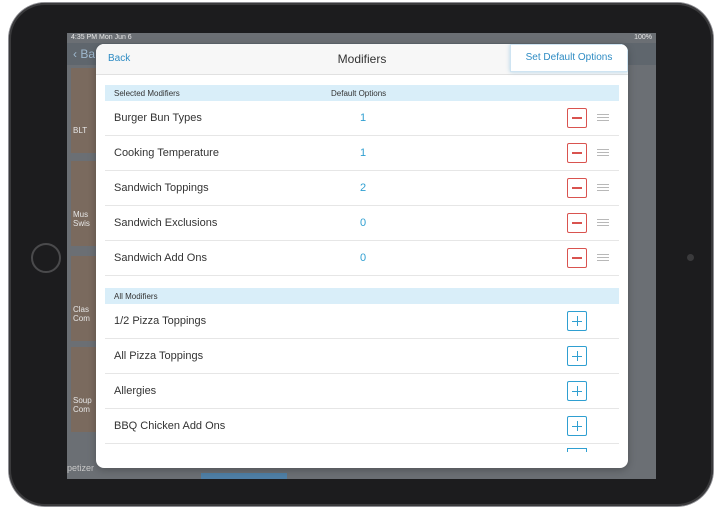 The width and height of the screenshot is (720, 511). I want to click on selected-modifier-row: Sandwich Exclusions 0, so click(362, 223).